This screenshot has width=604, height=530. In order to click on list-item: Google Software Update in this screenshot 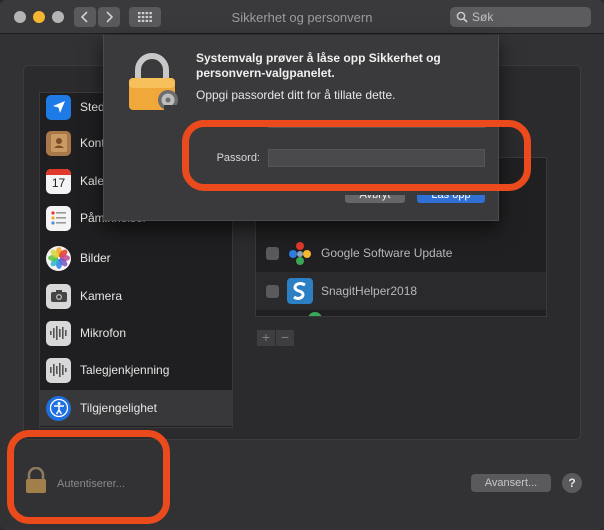, I will do `click(401, 253)`.